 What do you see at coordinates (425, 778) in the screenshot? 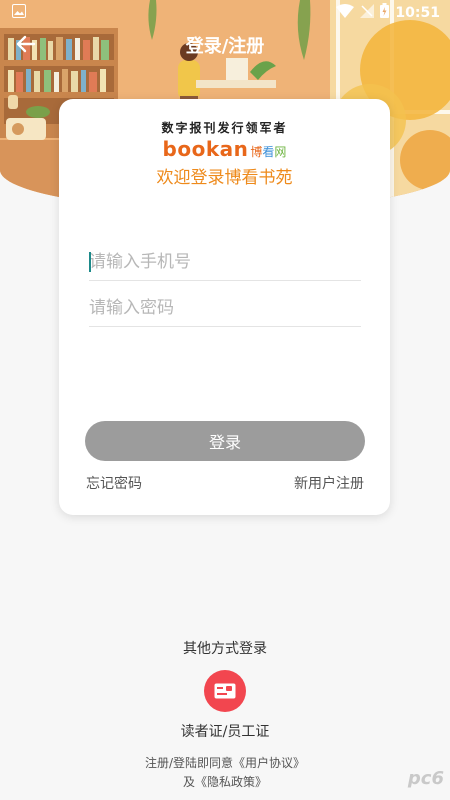
I see `watermark-logo: pc6` at bounding box center [425, 778].